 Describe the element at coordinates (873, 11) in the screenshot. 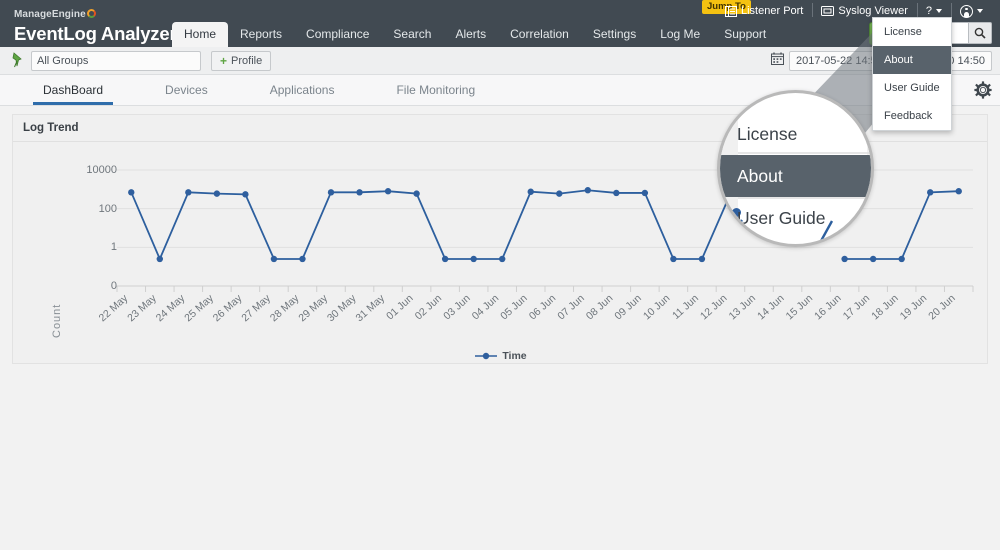

I see `syslog-viewer-label: Syslog Viewer` at that location.